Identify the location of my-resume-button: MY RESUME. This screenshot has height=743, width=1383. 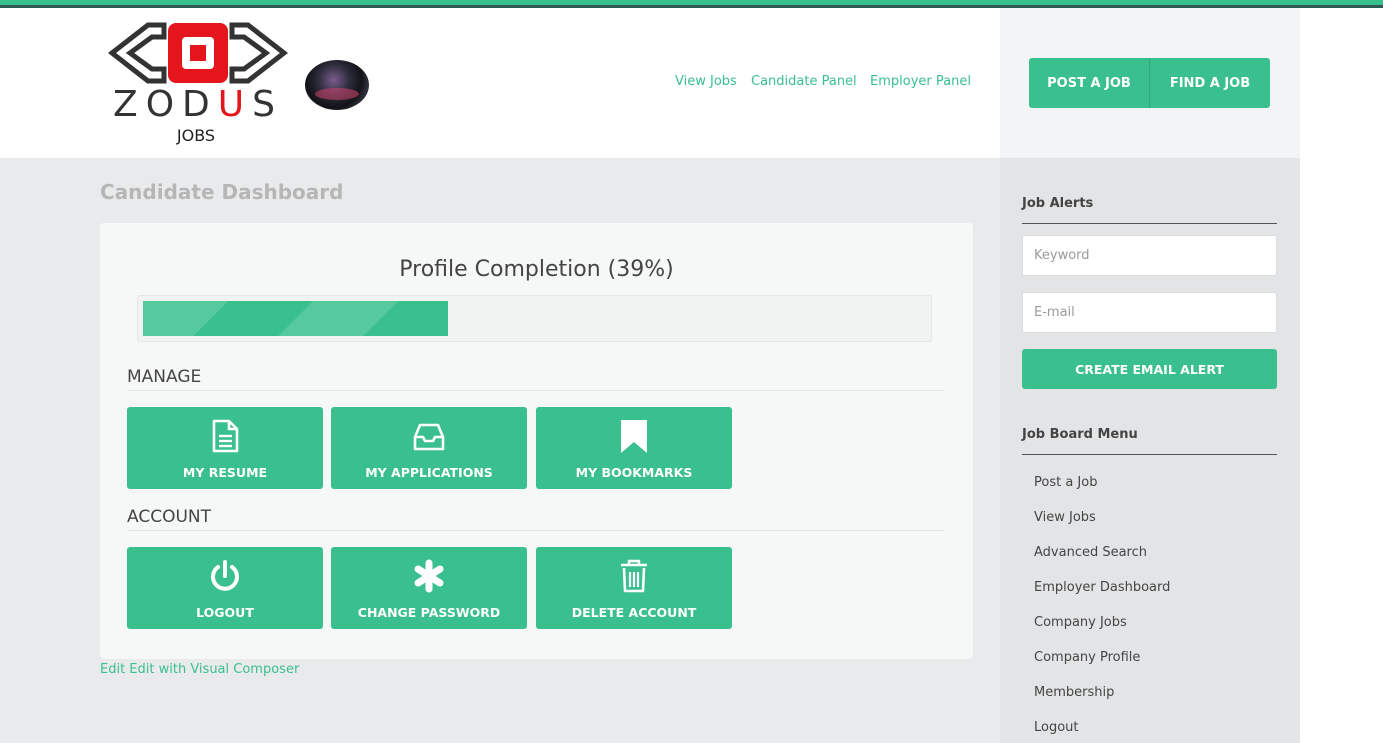
(225, 448).